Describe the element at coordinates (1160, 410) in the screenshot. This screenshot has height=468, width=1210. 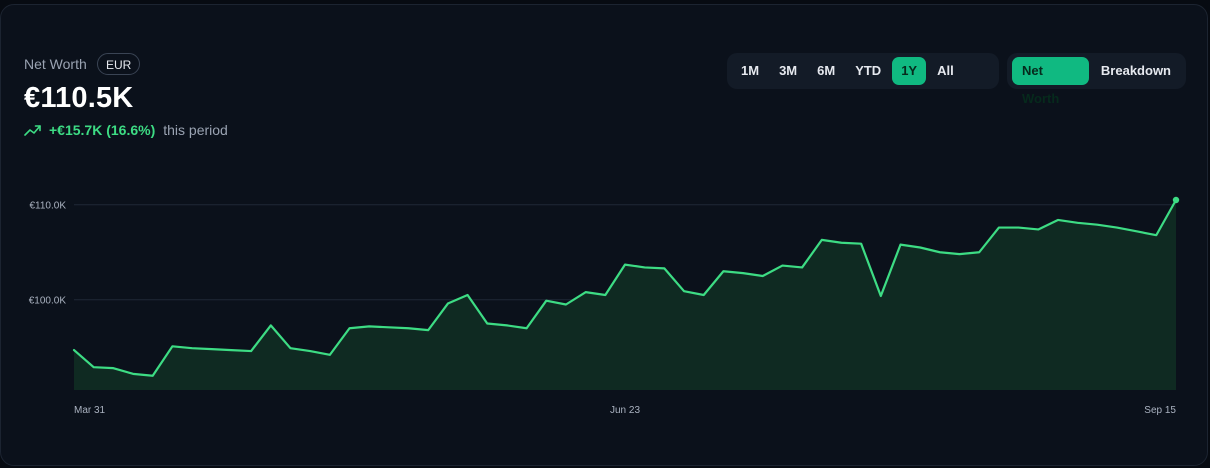
I see `x-tick-label-2: Sep 15` at that location.